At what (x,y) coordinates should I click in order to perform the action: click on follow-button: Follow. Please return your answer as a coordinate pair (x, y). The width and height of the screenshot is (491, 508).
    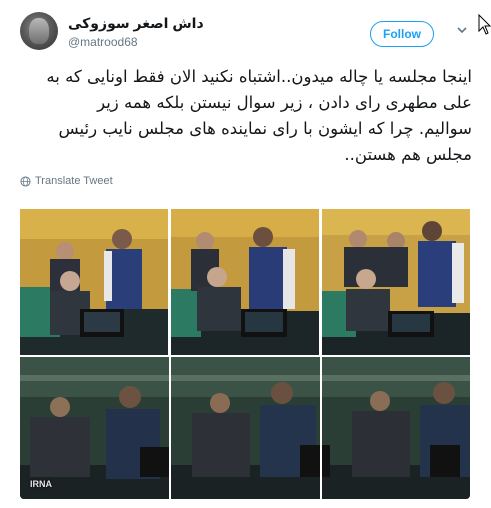
    Looking at the image, I should click on (402, 34).